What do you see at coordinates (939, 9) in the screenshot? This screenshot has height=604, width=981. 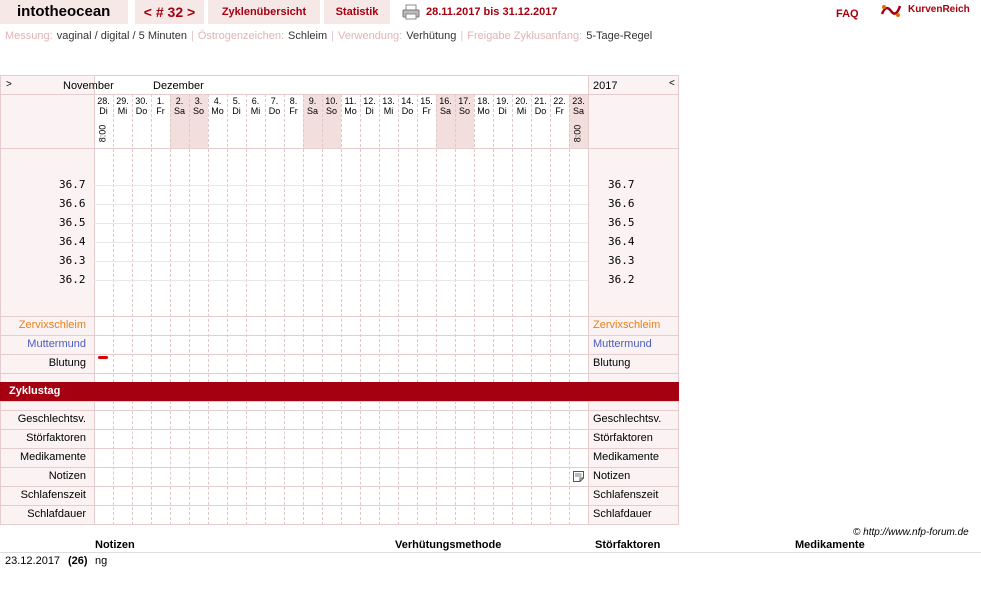 I see `kurvenreich-logo: KurvenReich` at bounding box center [939, 9].